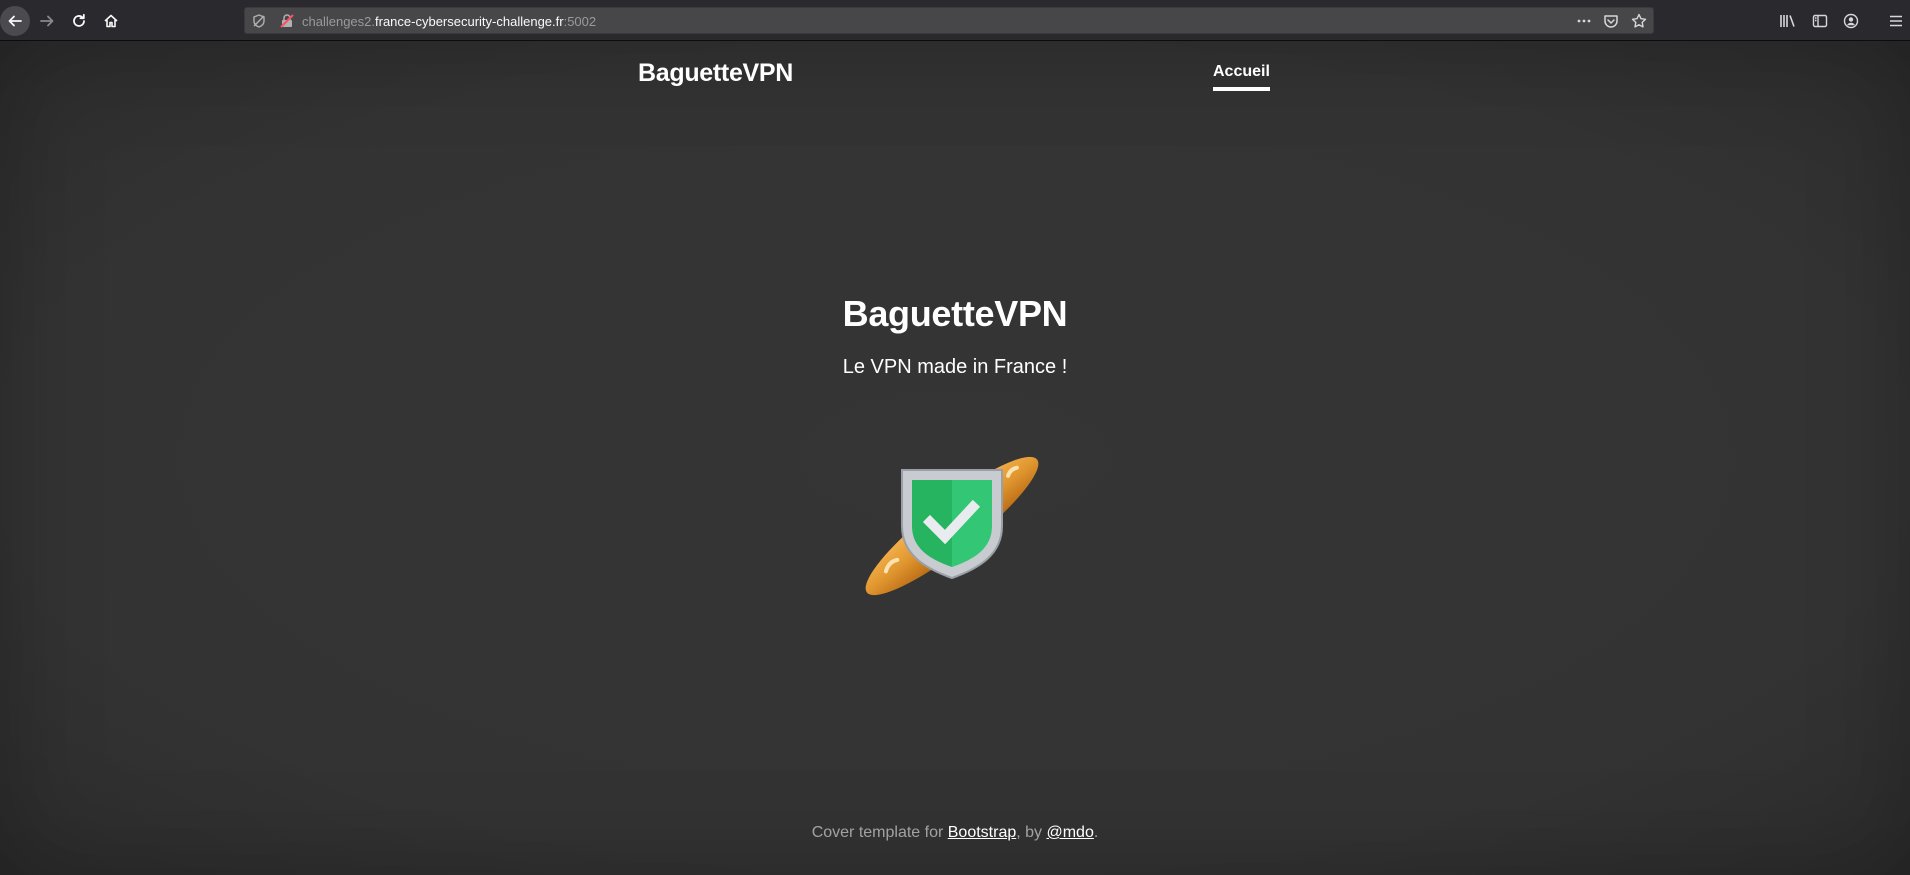 Image resolution: width=1910 pixels, height=875 pixels. What do you see at coordinates (952, 526) in the screenshot?
I see `baguette-shield-logo` at bounding box center [952, 526].